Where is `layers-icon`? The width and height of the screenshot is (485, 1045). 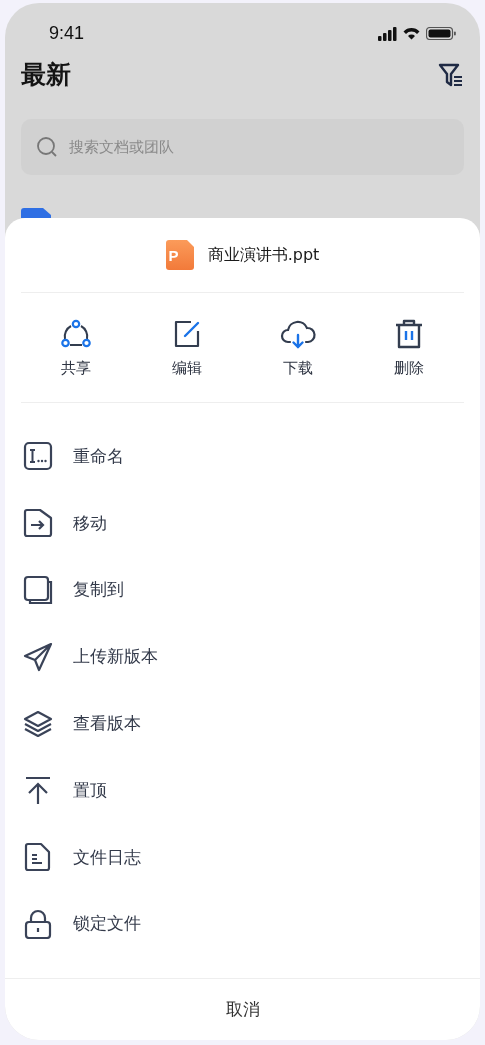 layers-icon is located at coordinates (38, 723).